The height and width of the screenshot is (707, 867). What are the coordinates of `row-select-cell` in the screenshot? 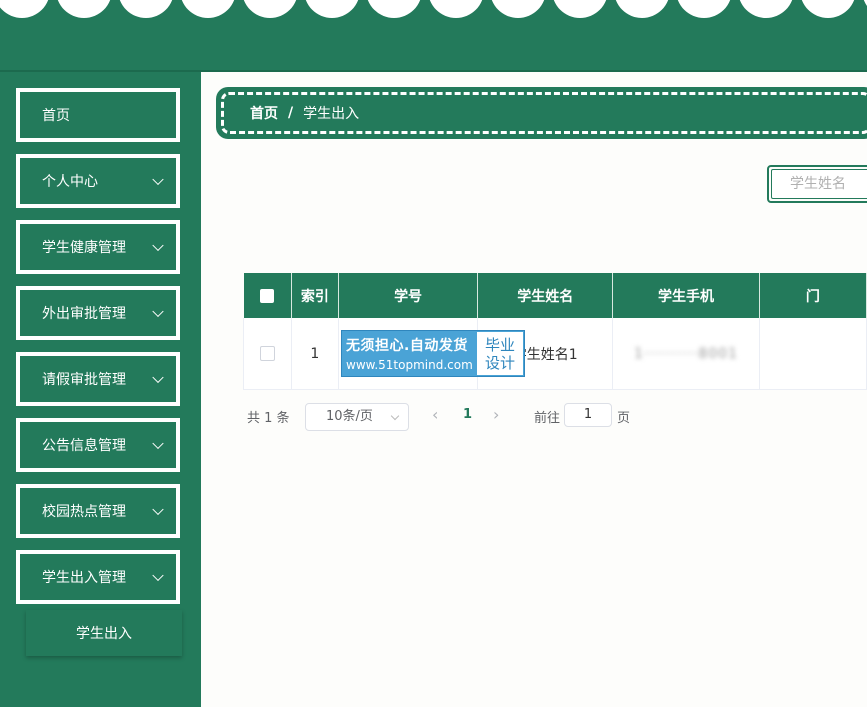 It's located at (267, 354).